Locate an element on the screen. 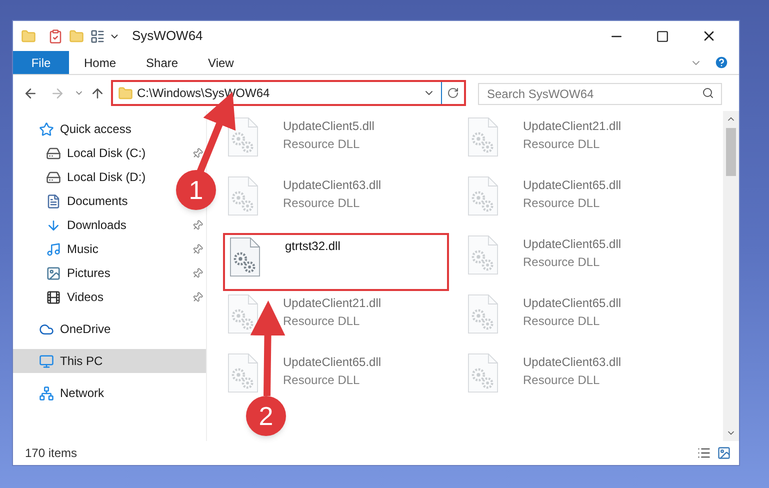 The width and height of the screenshot is (769, 488). music-note-icon is located at coordinates (53, 249).